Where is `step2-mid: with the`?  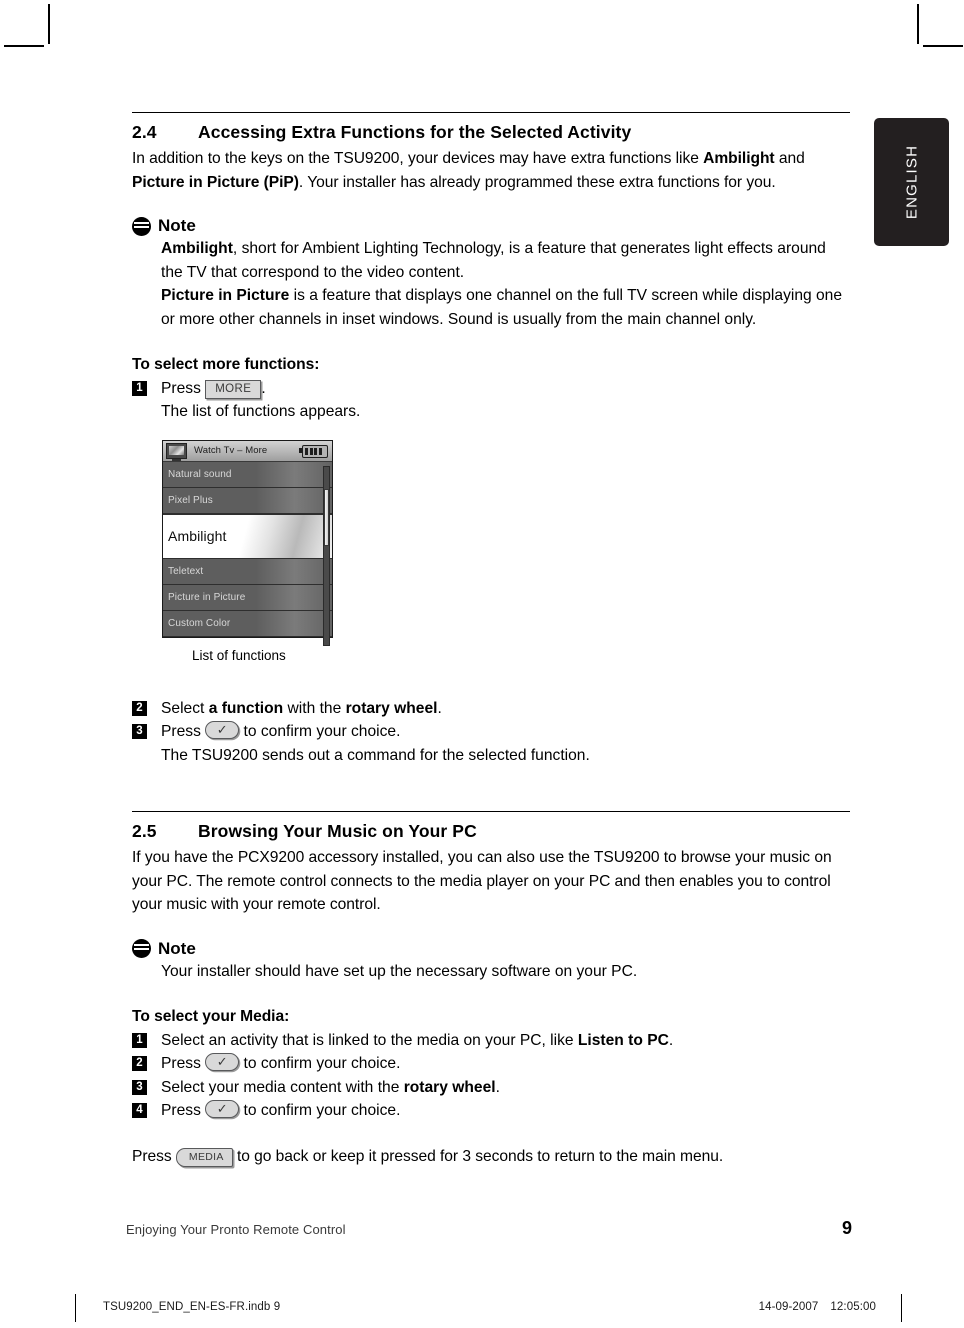 step2-mid: with the is located at coordinates (314, 708).